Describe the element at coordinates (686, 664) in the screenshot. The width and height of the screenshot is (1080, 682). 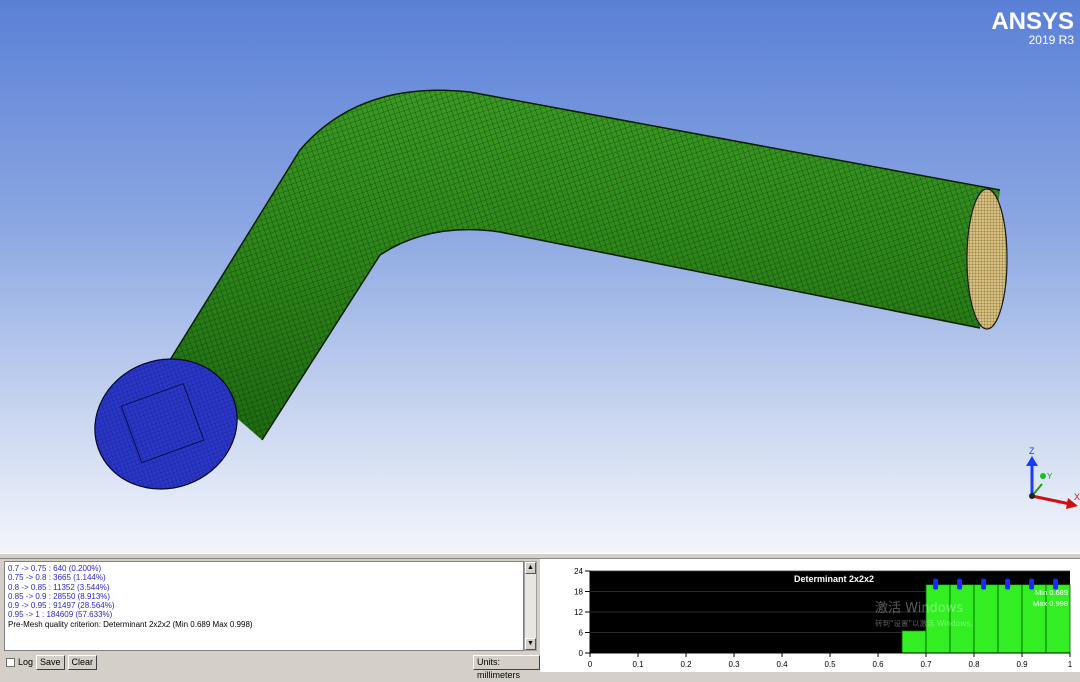
I see `x-tick-label: 0.2` at that location.